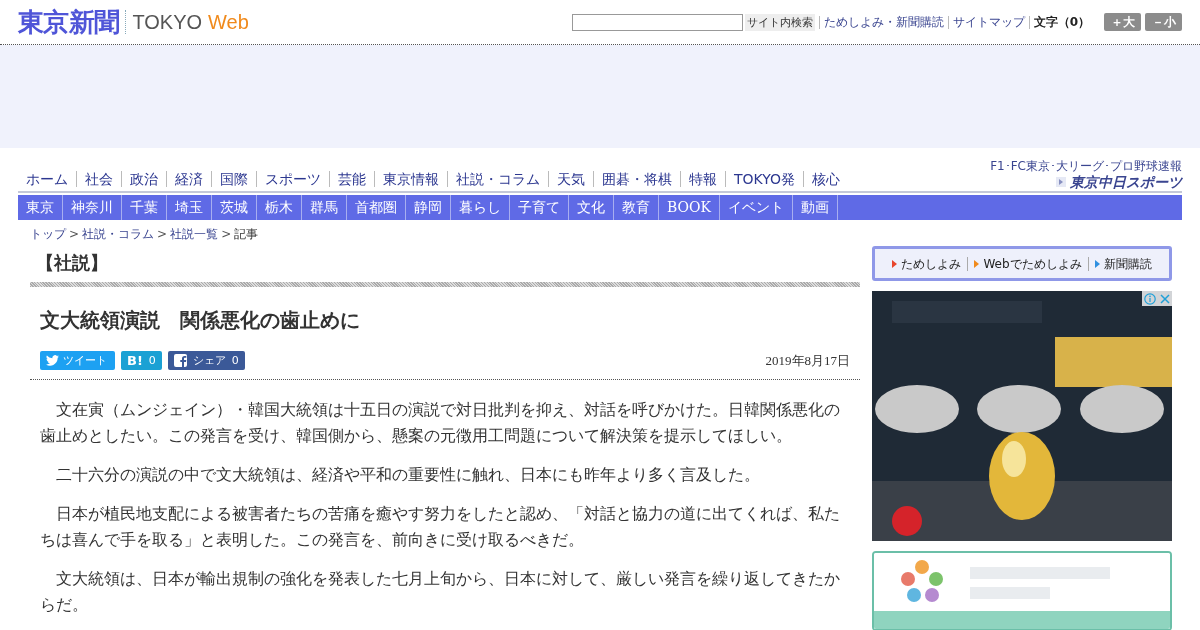 The height and width of the screenshot is (630, 1200). Describe the element at coordinates (1164, 298) in the screenshot. I see `close-icon` at that location.